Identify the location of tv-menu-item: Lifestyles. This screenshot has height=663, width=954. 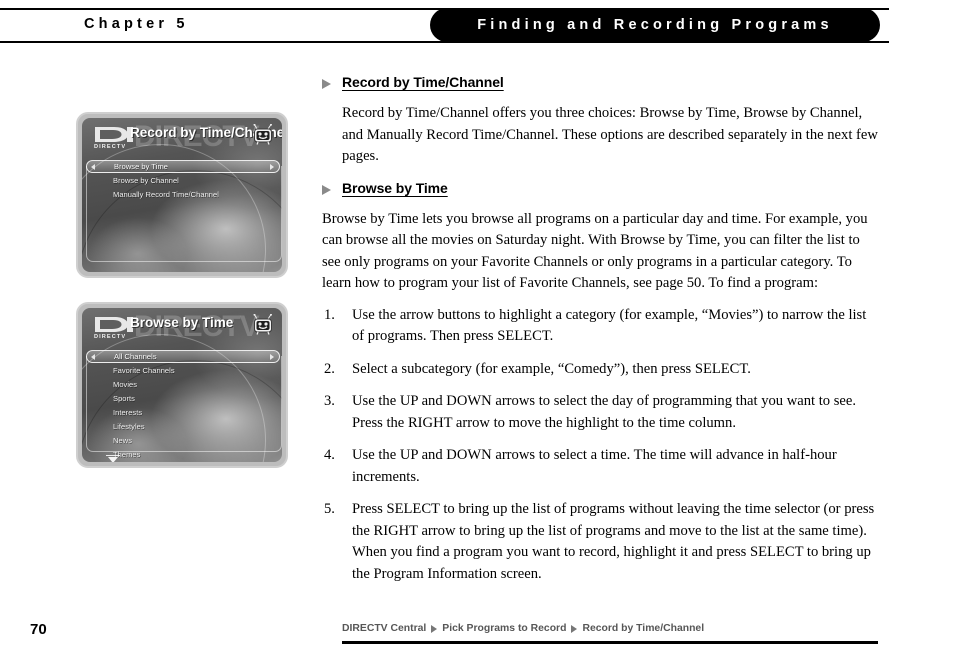
(188, 426).